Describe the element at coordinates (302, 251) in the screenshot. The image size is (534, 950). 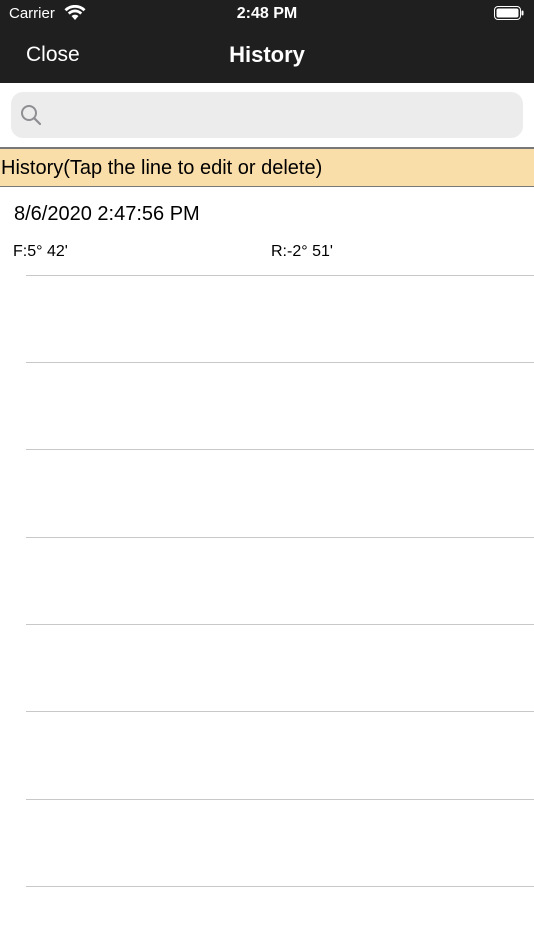
I see `entry-rear-value: R:-2° 51'` at that location.